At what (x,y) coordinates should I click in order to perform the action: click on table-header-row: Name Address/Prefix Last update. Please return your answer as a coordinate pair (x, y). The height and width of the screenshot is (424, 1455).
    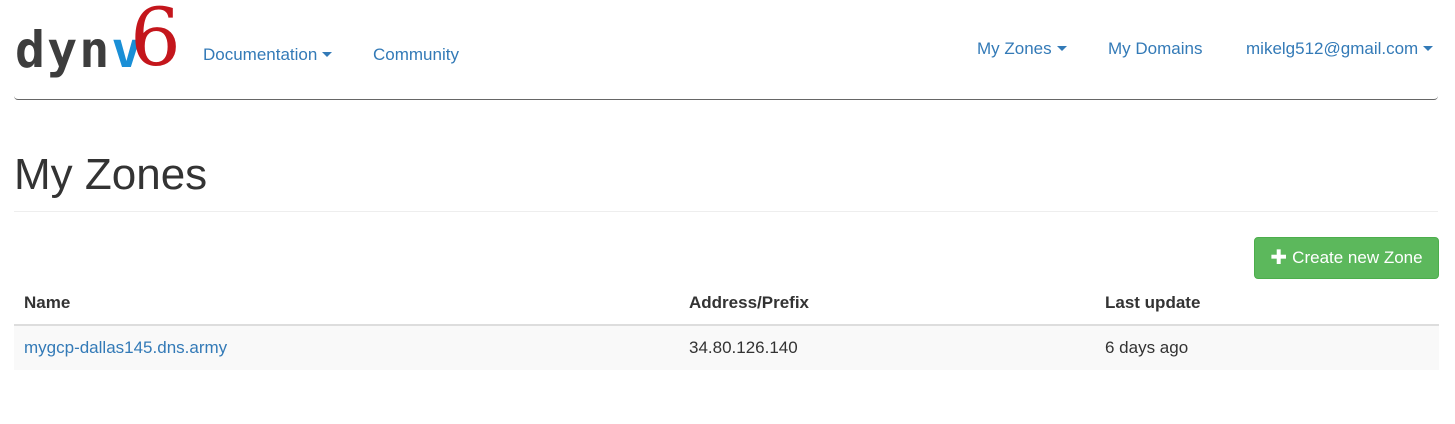
    Looking at the image, I should click on (726, 303).